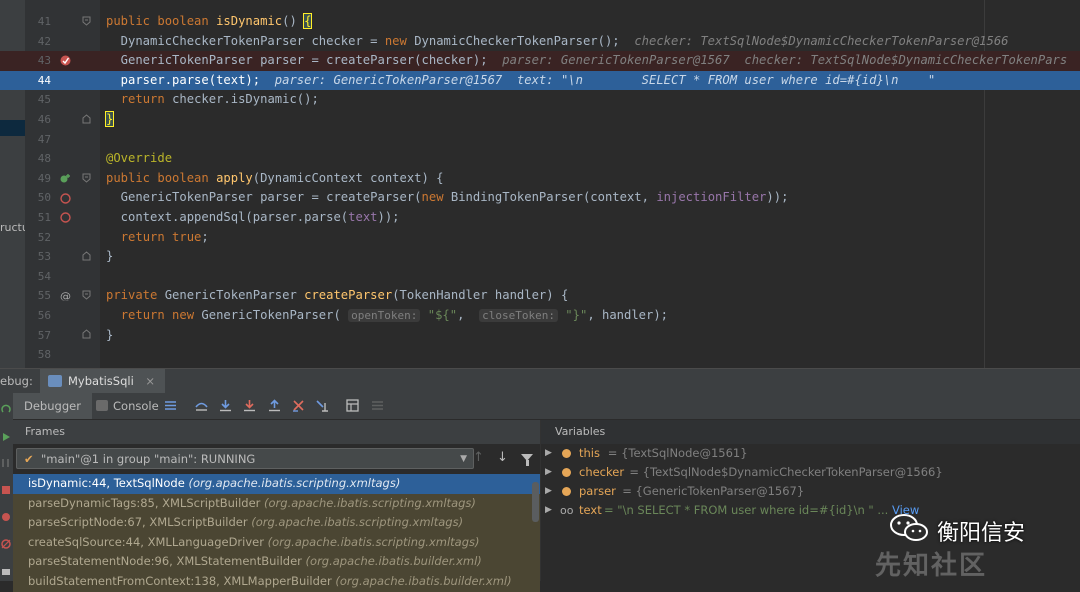 Image resolution: width=1080 pixels, height=592 pixels. What do you see at coordinates (540, 277) in the screenshot?
I see `code-line: 54` at bounding box center [540, 277].